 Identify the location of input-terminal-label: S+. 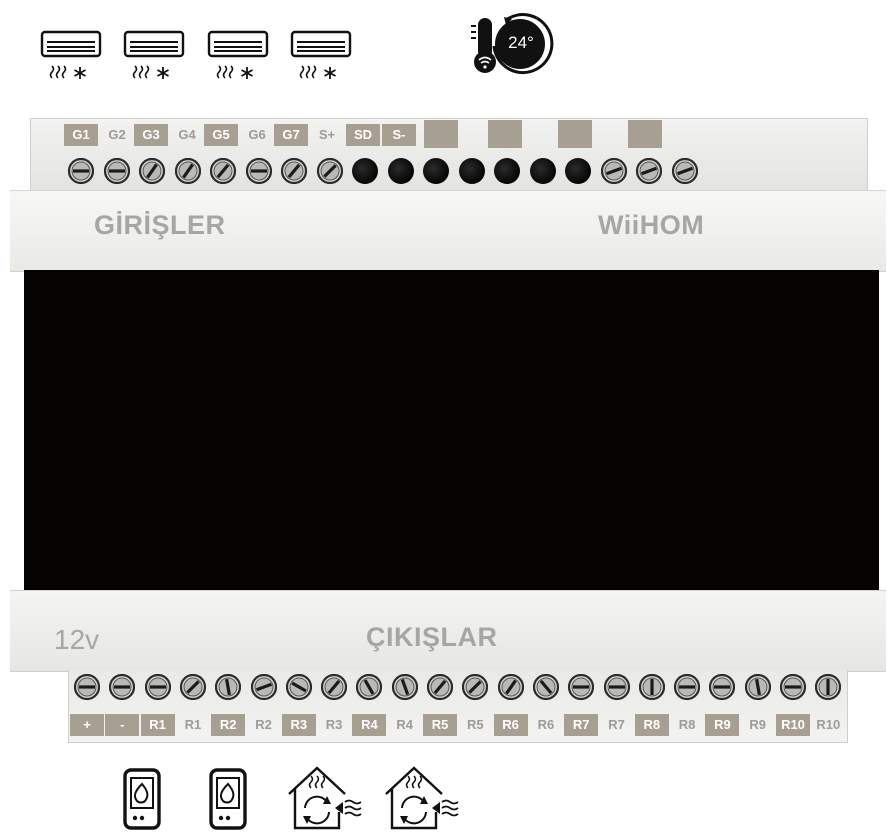
(327, 134).